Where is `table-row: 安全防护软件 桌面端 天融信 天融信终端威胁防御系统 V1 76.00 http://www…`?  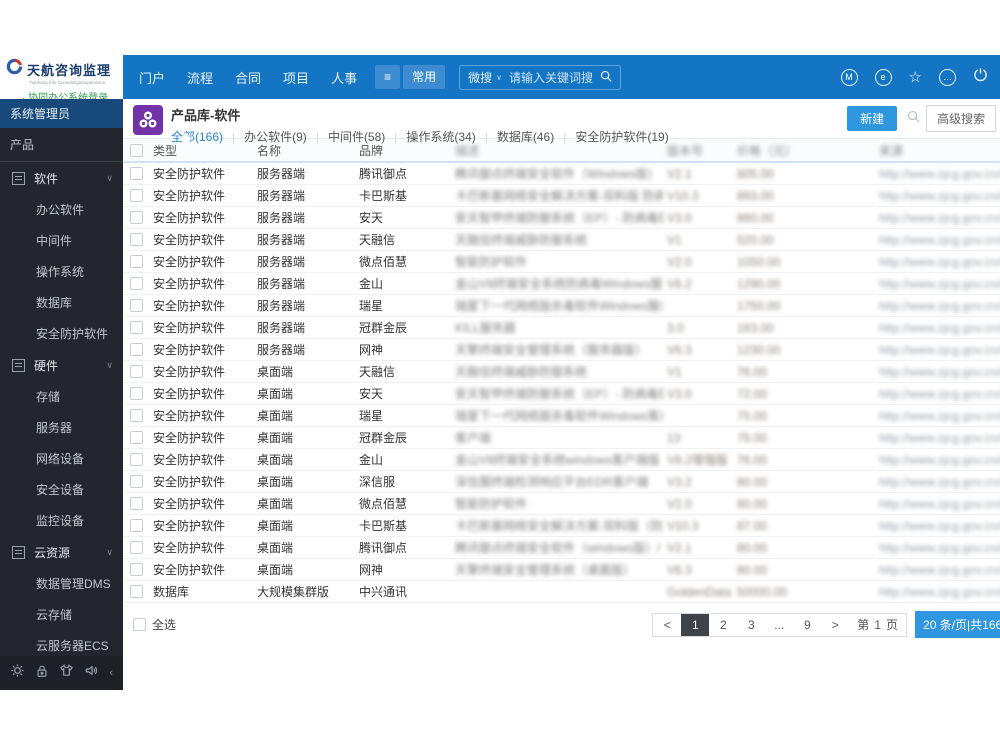
table-row: 安全防护软件 桌面端 天融信 天融信终端威胁防御系统 V1 76.00 http://www… is located at coordinates (561, 372).